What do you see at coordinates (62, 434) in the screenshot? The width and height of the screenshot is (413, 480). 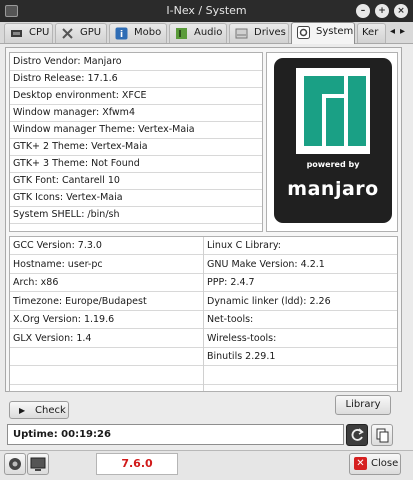 I see `uptime-text: Uptime: 00:19:26` at bounding box center [62, 434].